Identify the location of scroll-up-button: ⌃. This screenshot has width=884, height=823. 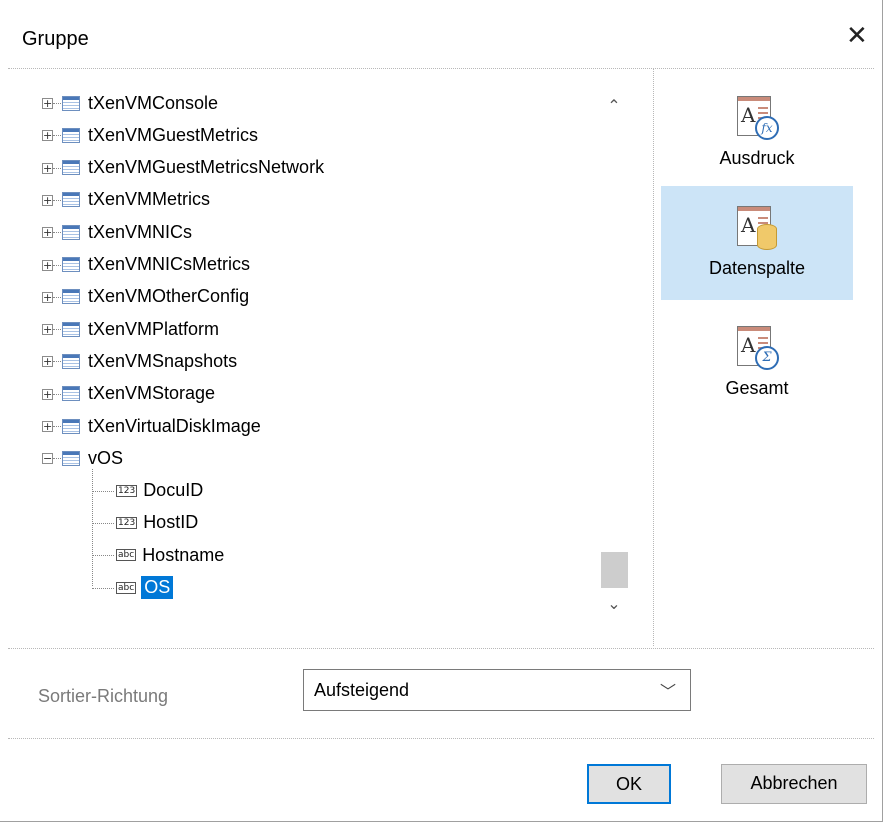
(614, 107).